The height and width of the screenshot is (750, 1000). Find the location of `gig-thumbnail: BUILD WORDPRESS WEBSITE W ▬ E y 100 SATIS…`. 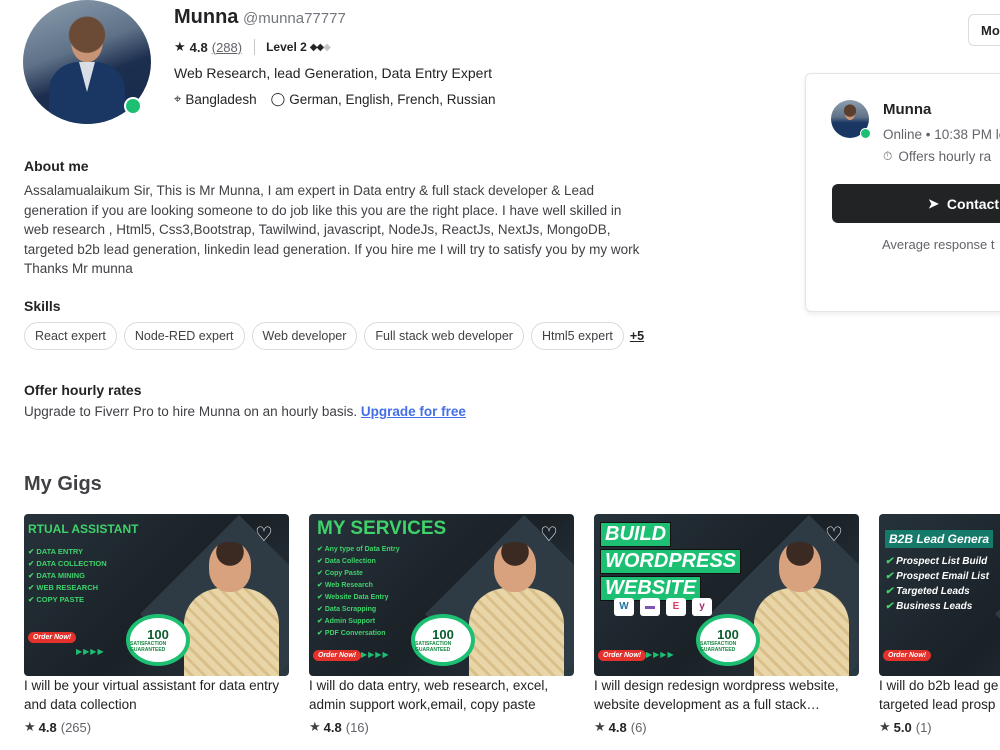

gig-thumbnail: BUILD WORDPRESS WEBSITE W ▬ E y 100 SATIS… is located at coordinates (726, 595).